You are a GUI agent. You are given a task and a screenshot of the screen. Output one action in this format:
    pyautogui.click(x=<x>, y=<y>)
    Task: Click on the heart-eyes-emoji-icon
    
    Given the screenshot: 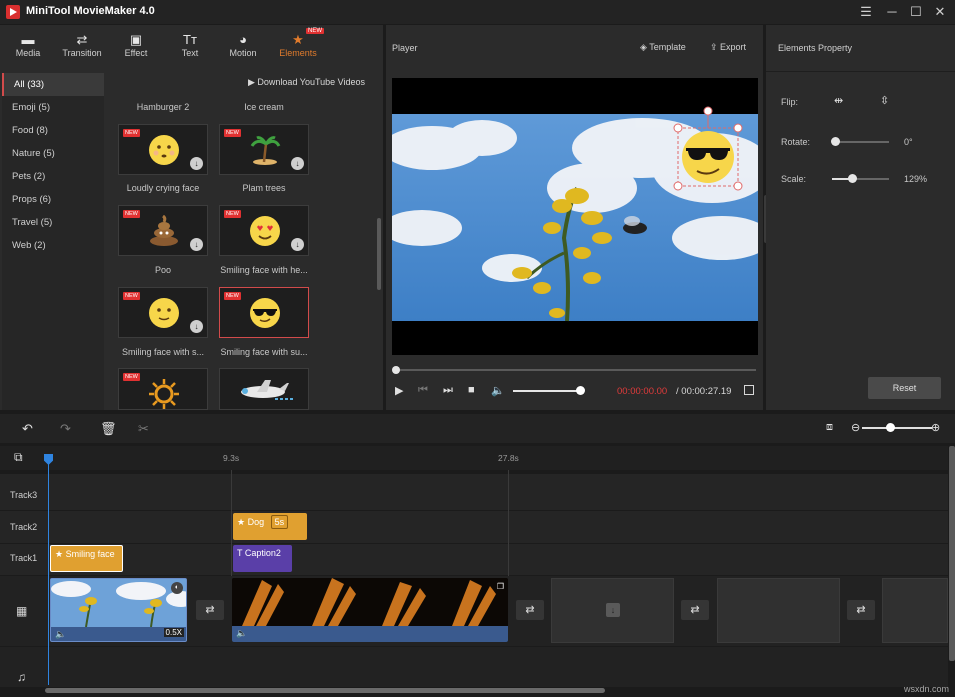 What is the action you would take?
    pyautogui.click(x=265, y=231)
    